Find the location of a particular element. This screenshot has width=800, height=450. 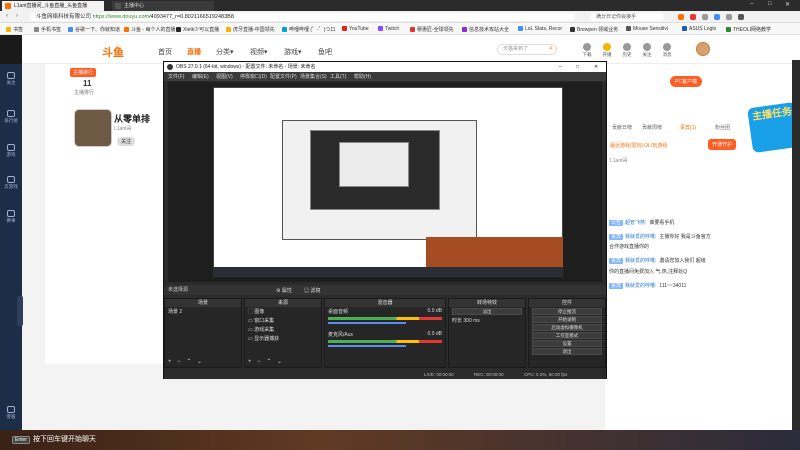

sidebar-item-cloud-games: 云游戏 is located at coordinates (11, 183).